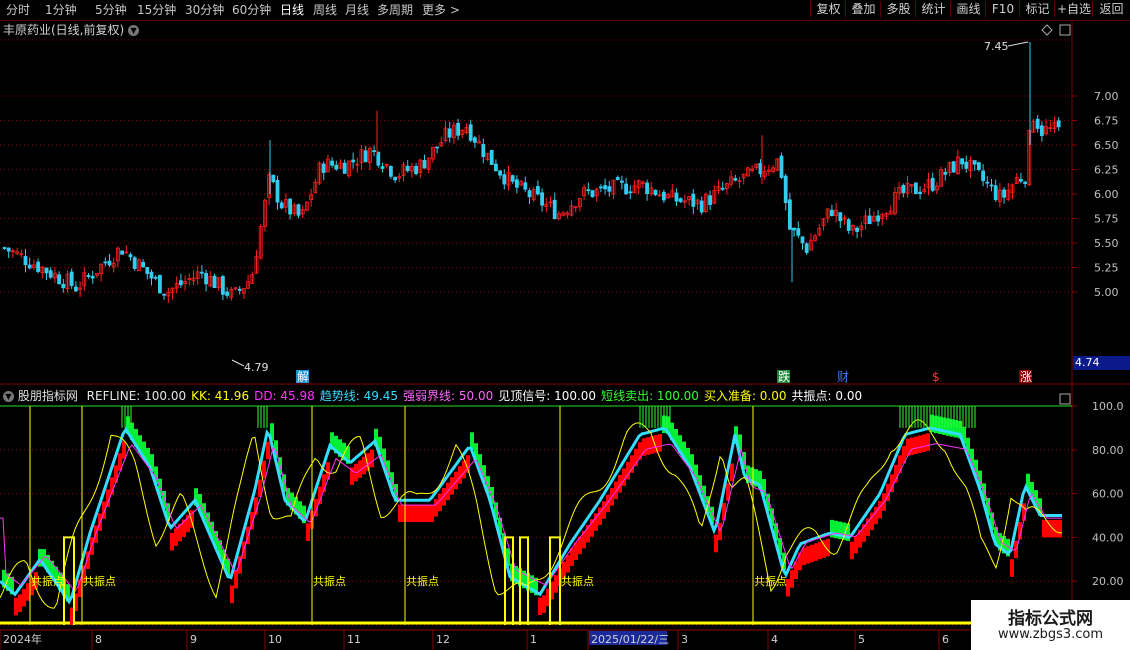  Describe the element at coordinates (193, 639) in the screenshot. I see `time-label: 9` at that location.